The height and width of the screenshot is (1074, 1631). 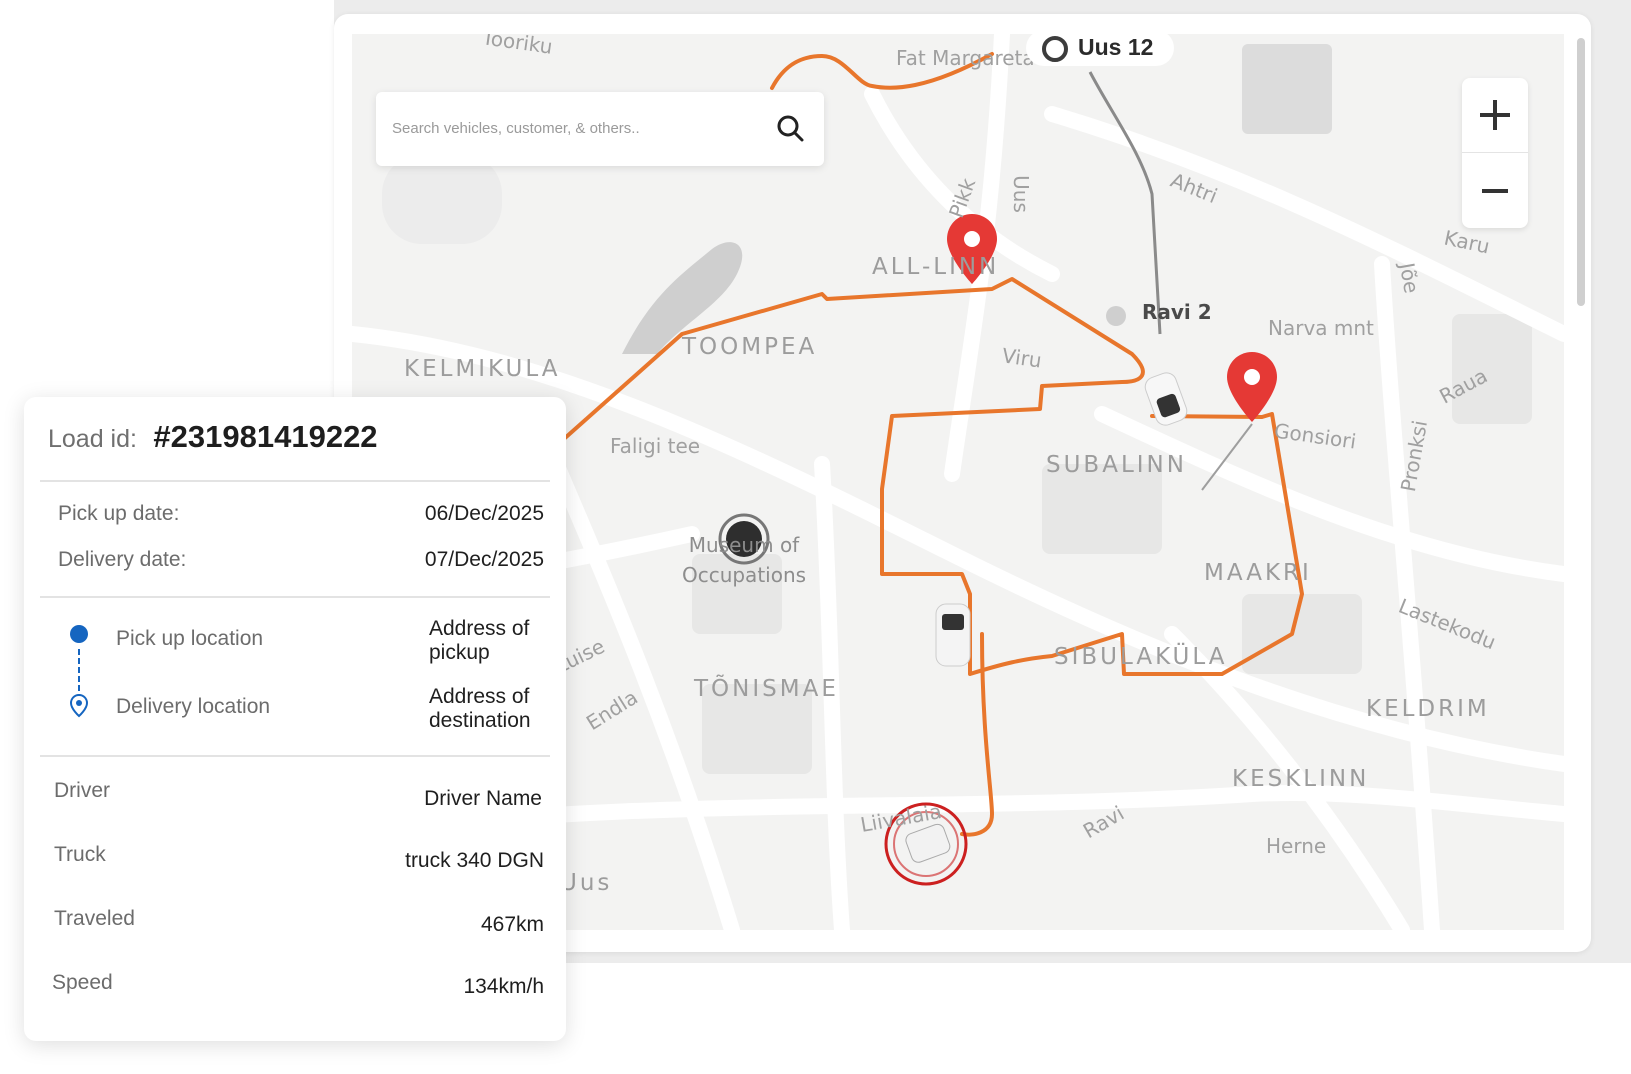 I want to click on pickup-date-value: 06/Dec/2025, so click(x=484, y=513).